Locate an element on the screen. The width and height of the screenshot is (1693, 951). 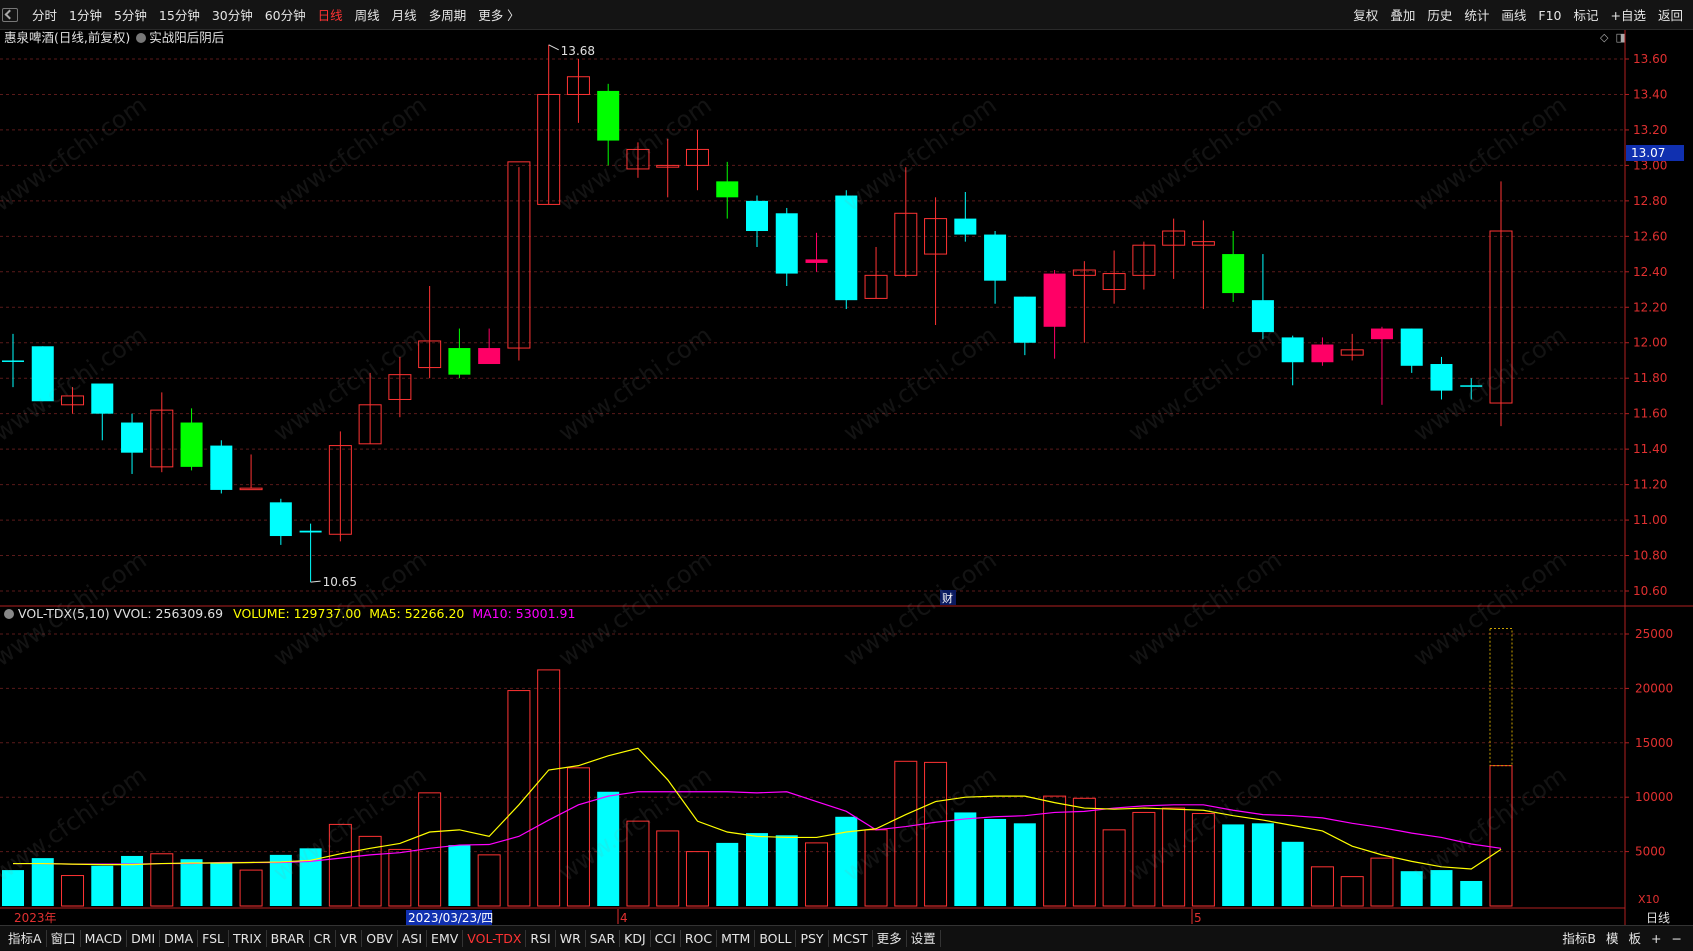
tool-button-0: 复权 is located at coordinates (1365, 16).